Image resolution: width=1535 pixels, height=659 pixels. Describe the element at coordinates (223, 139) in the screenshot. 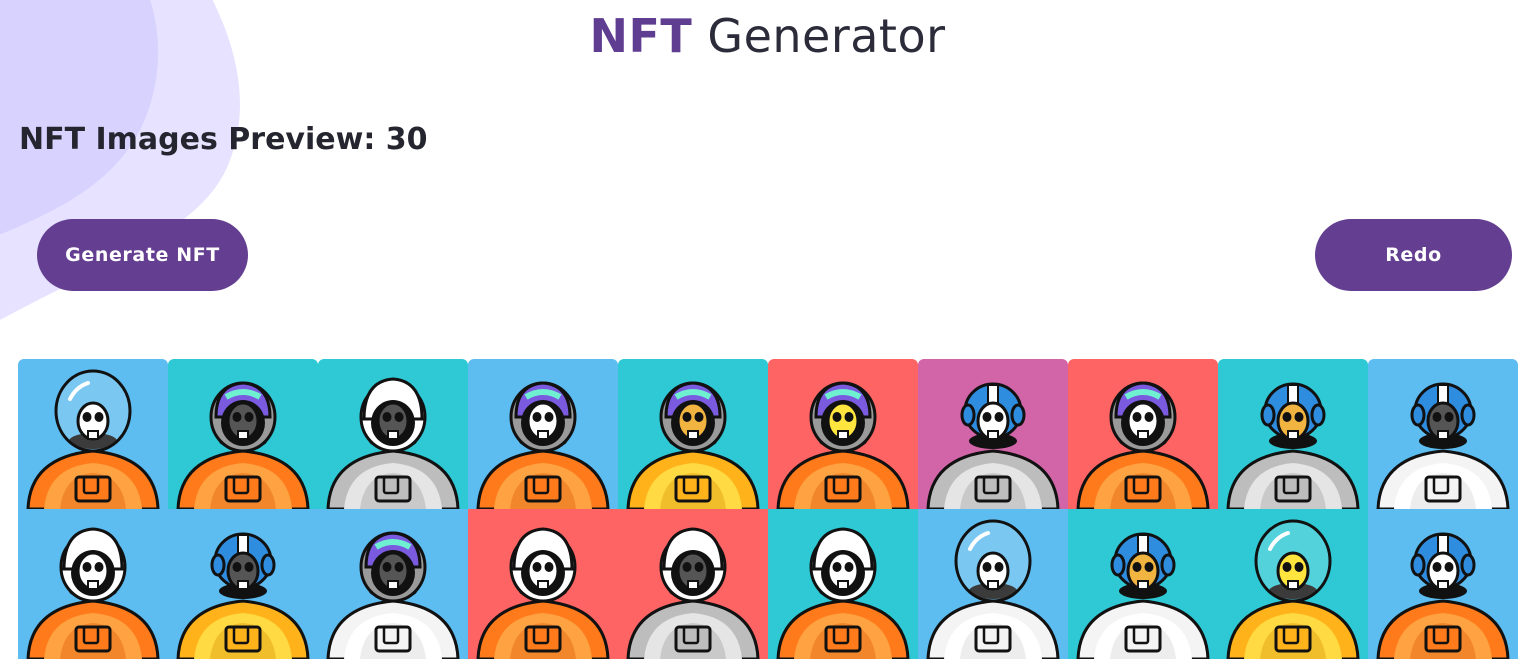

I see `preview-count-heading: NFT Images Preview: 30` at that location.